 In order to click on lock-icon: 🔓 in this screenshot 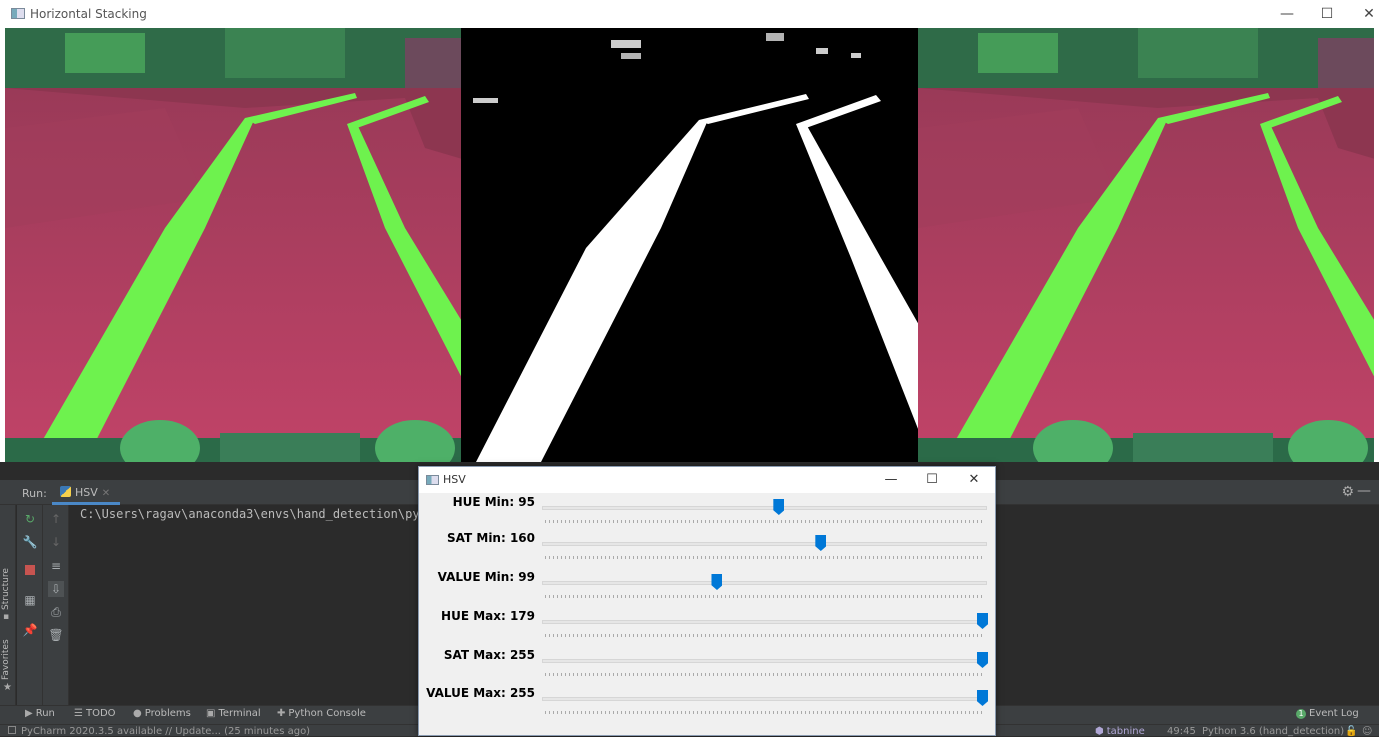, I will do `click(1351, 731)`.